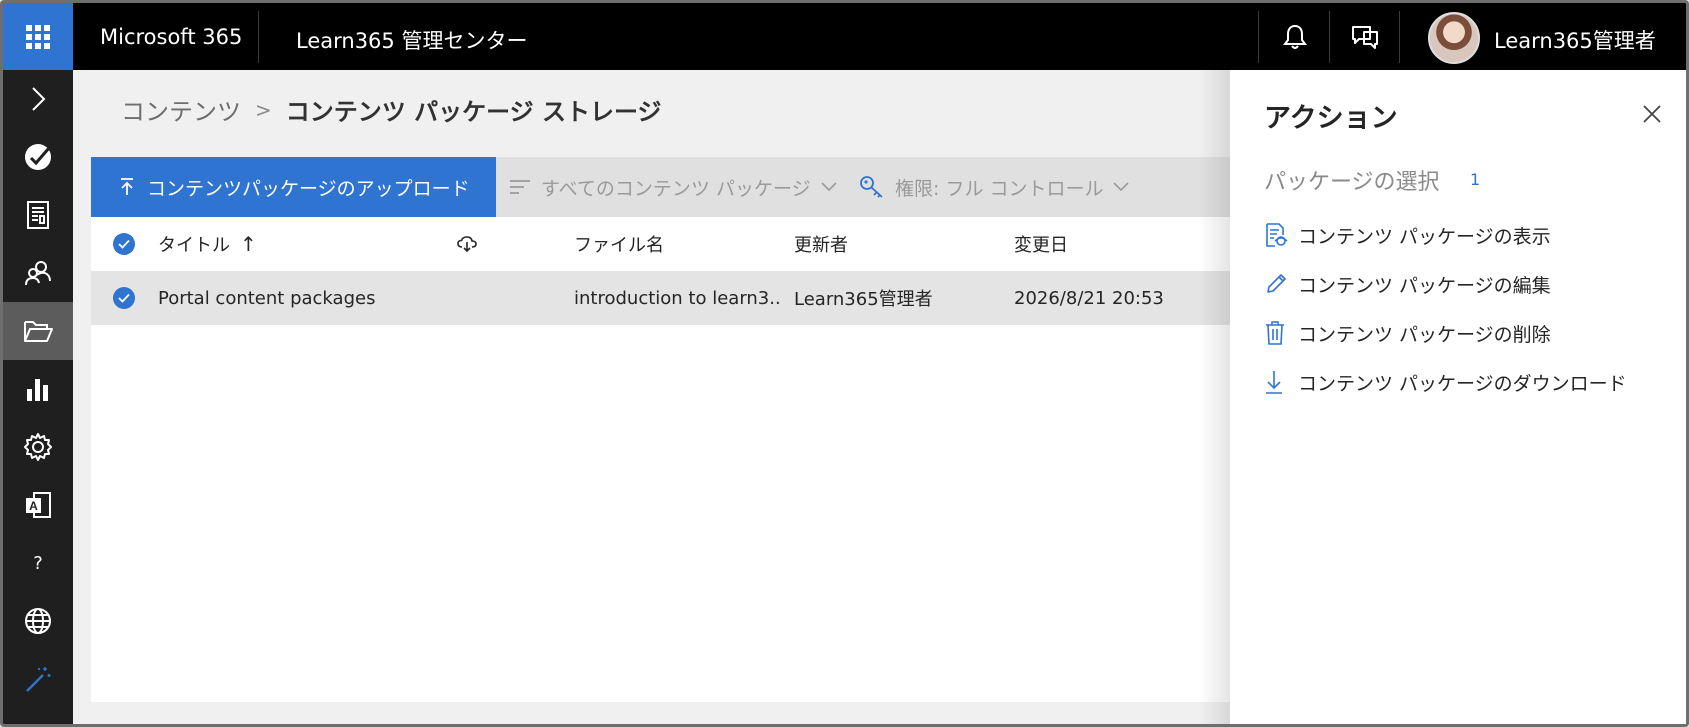 This screenshot has width=1689, height=727. What do you see at coordinates (1352, 182) in the screenshot?
I see `selection-label: パッケージの選択` at bounding box center [1352, 182].